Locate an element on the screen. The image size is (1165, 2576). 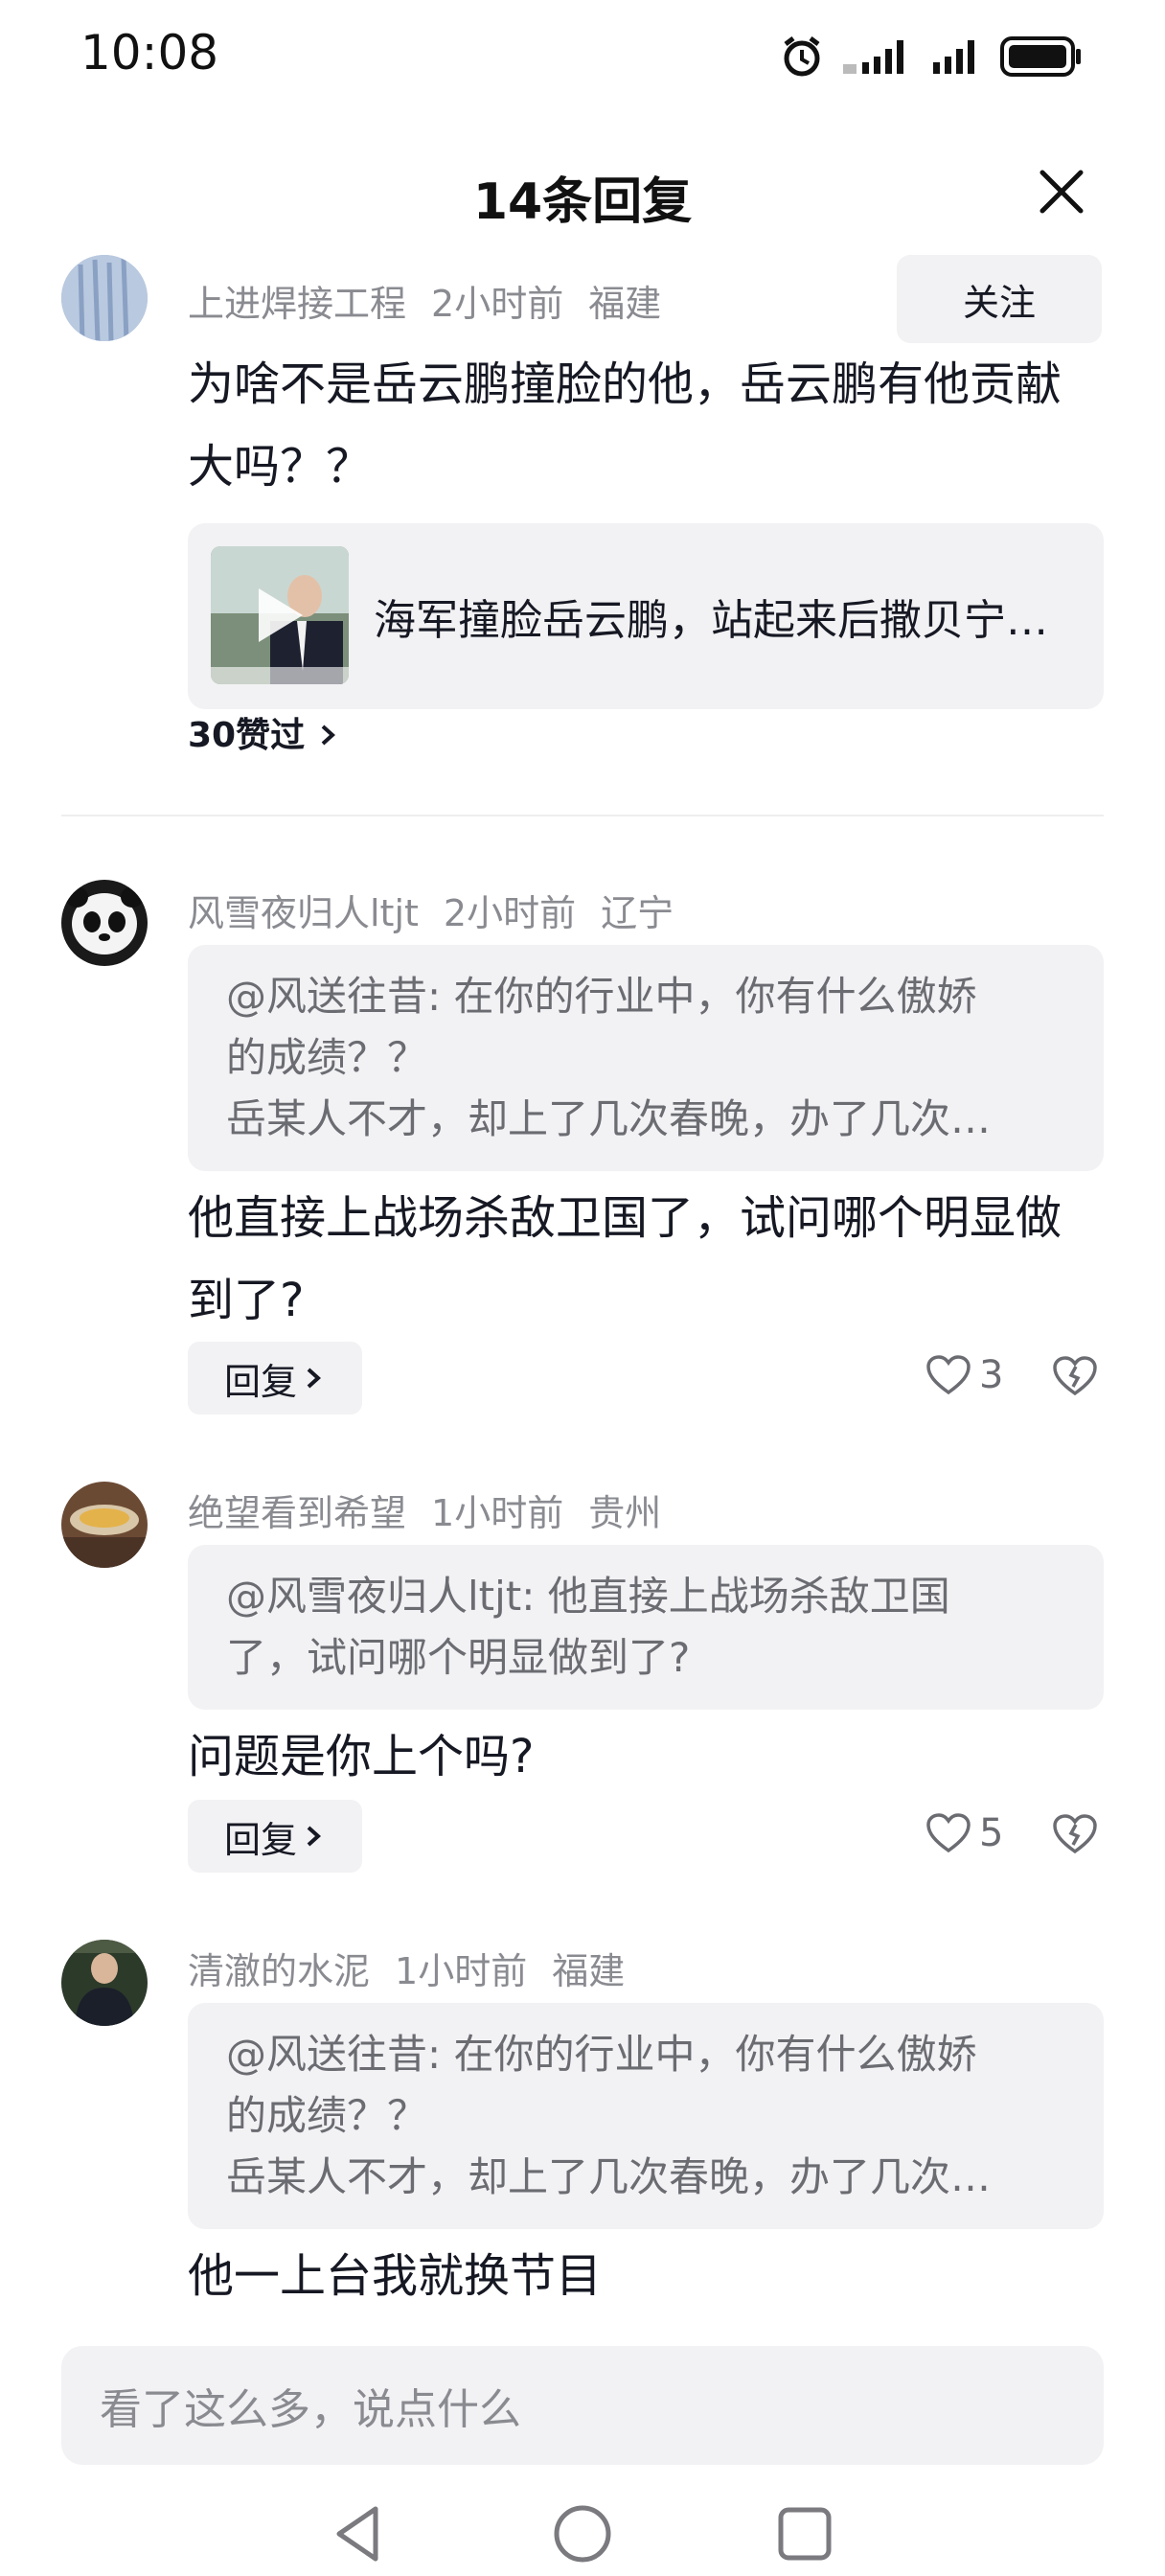
battery-icon is located at coordinates (1040, 56).